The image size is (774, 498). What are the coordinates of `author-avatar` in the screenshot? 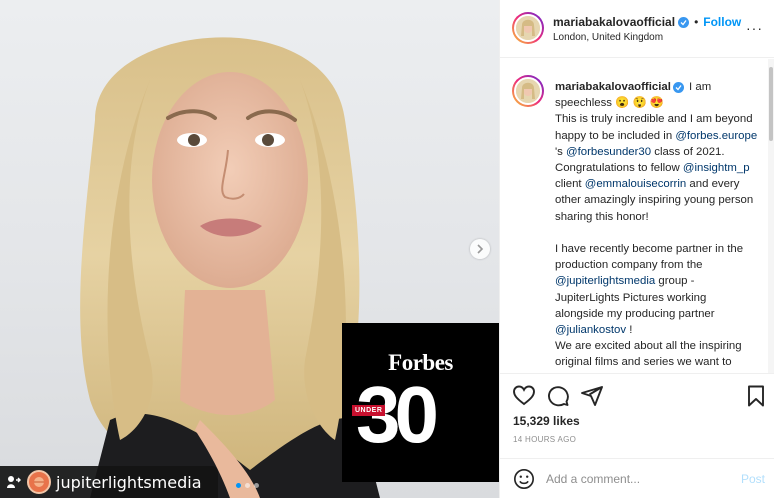 It's located at (528, 28).